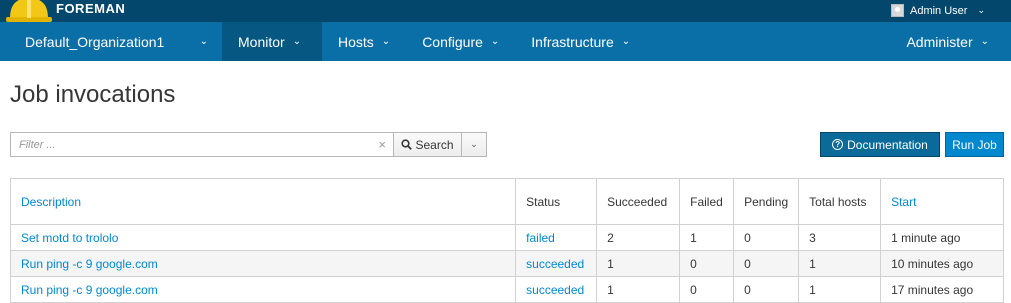 The width and height of the screenshot is (1011, 303). I want to click on run-job-label: Run Job, so click(974, 144).